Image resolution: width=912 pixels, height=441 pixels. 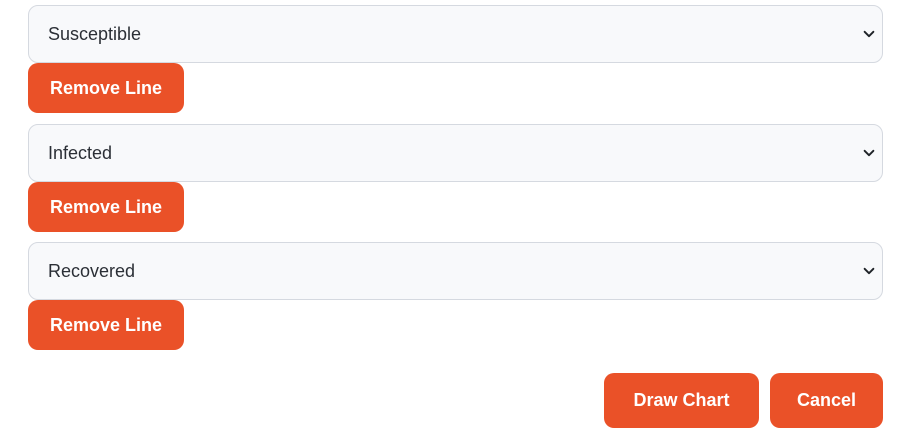 What do you see at coordinates (106, 325) in the screenshot?
I see `remove-line-button-3: Remove Line` at bounding box center [106, 325].